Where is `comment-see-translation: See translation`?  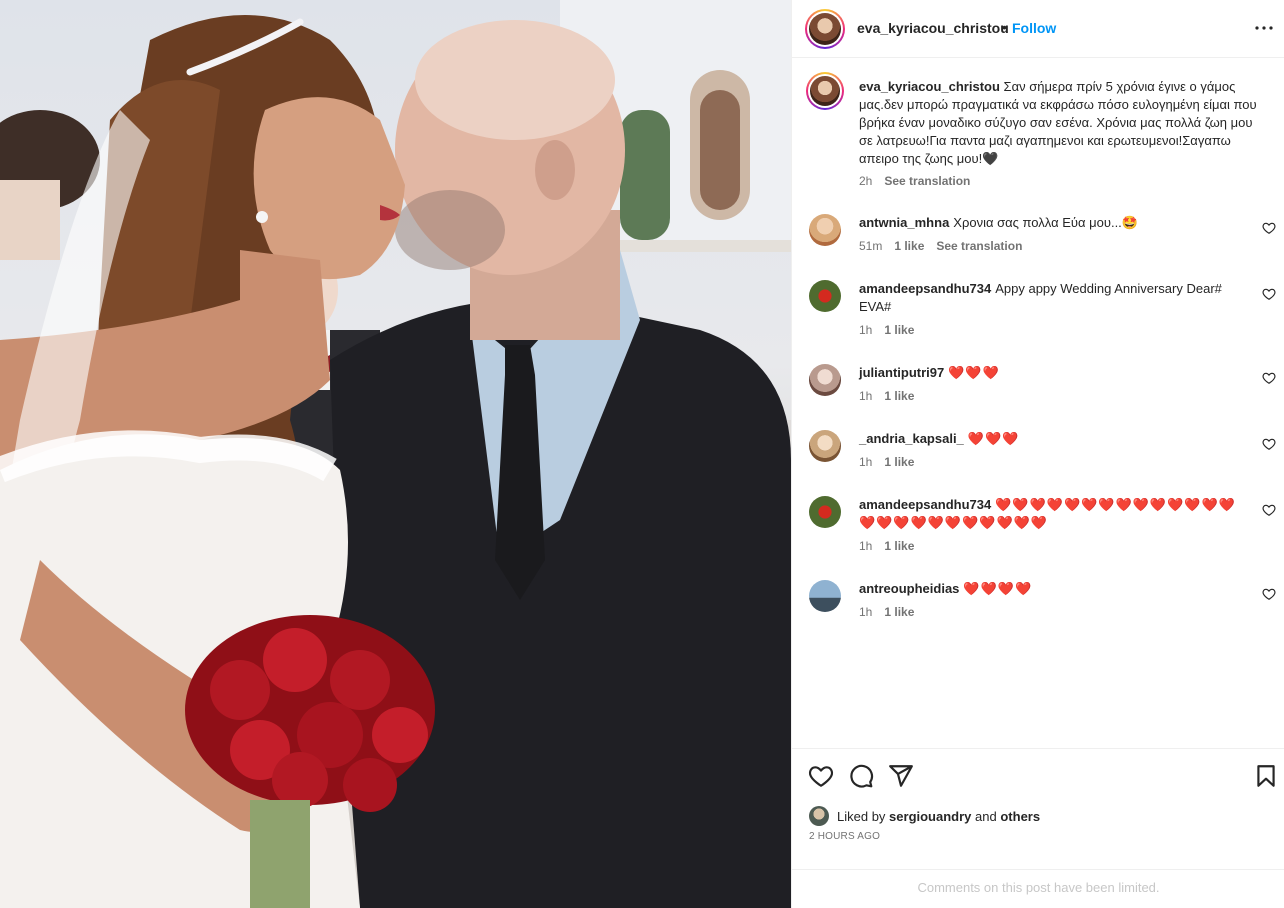 comment-see-translation: See translation is located at coordinates (979, 246).